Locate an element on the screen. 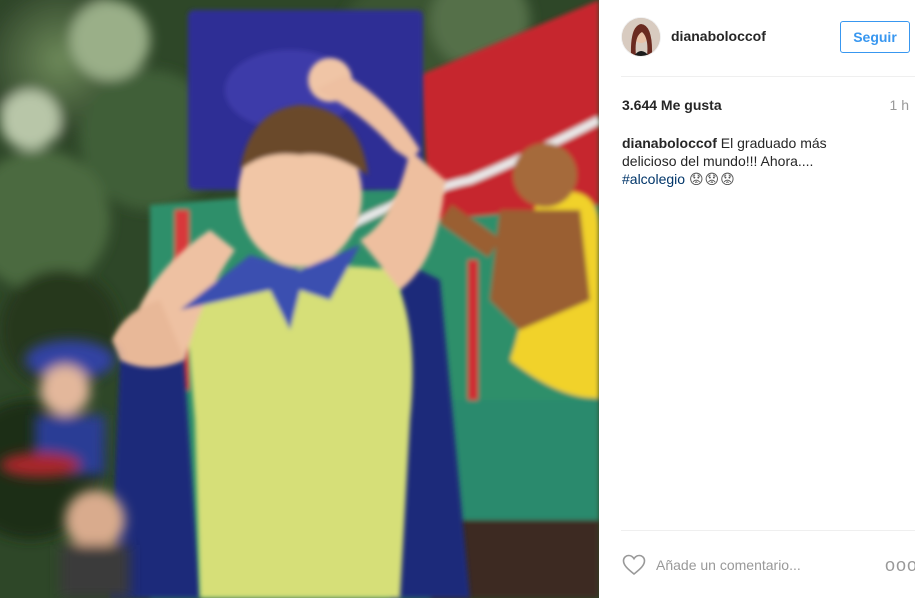  avatar is located at coordinates (641, 37).